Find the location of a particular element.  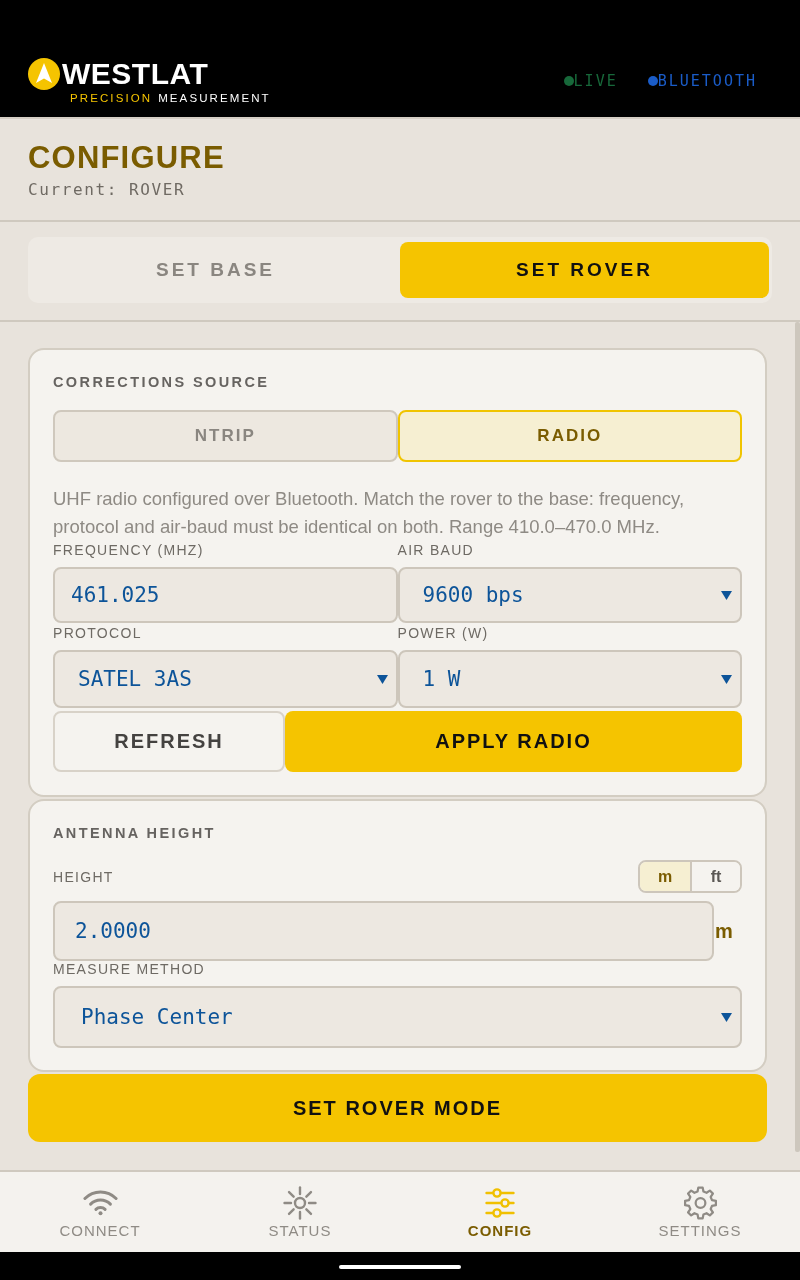

brand-name: WESTLAT is located at coordinates (135, 73).